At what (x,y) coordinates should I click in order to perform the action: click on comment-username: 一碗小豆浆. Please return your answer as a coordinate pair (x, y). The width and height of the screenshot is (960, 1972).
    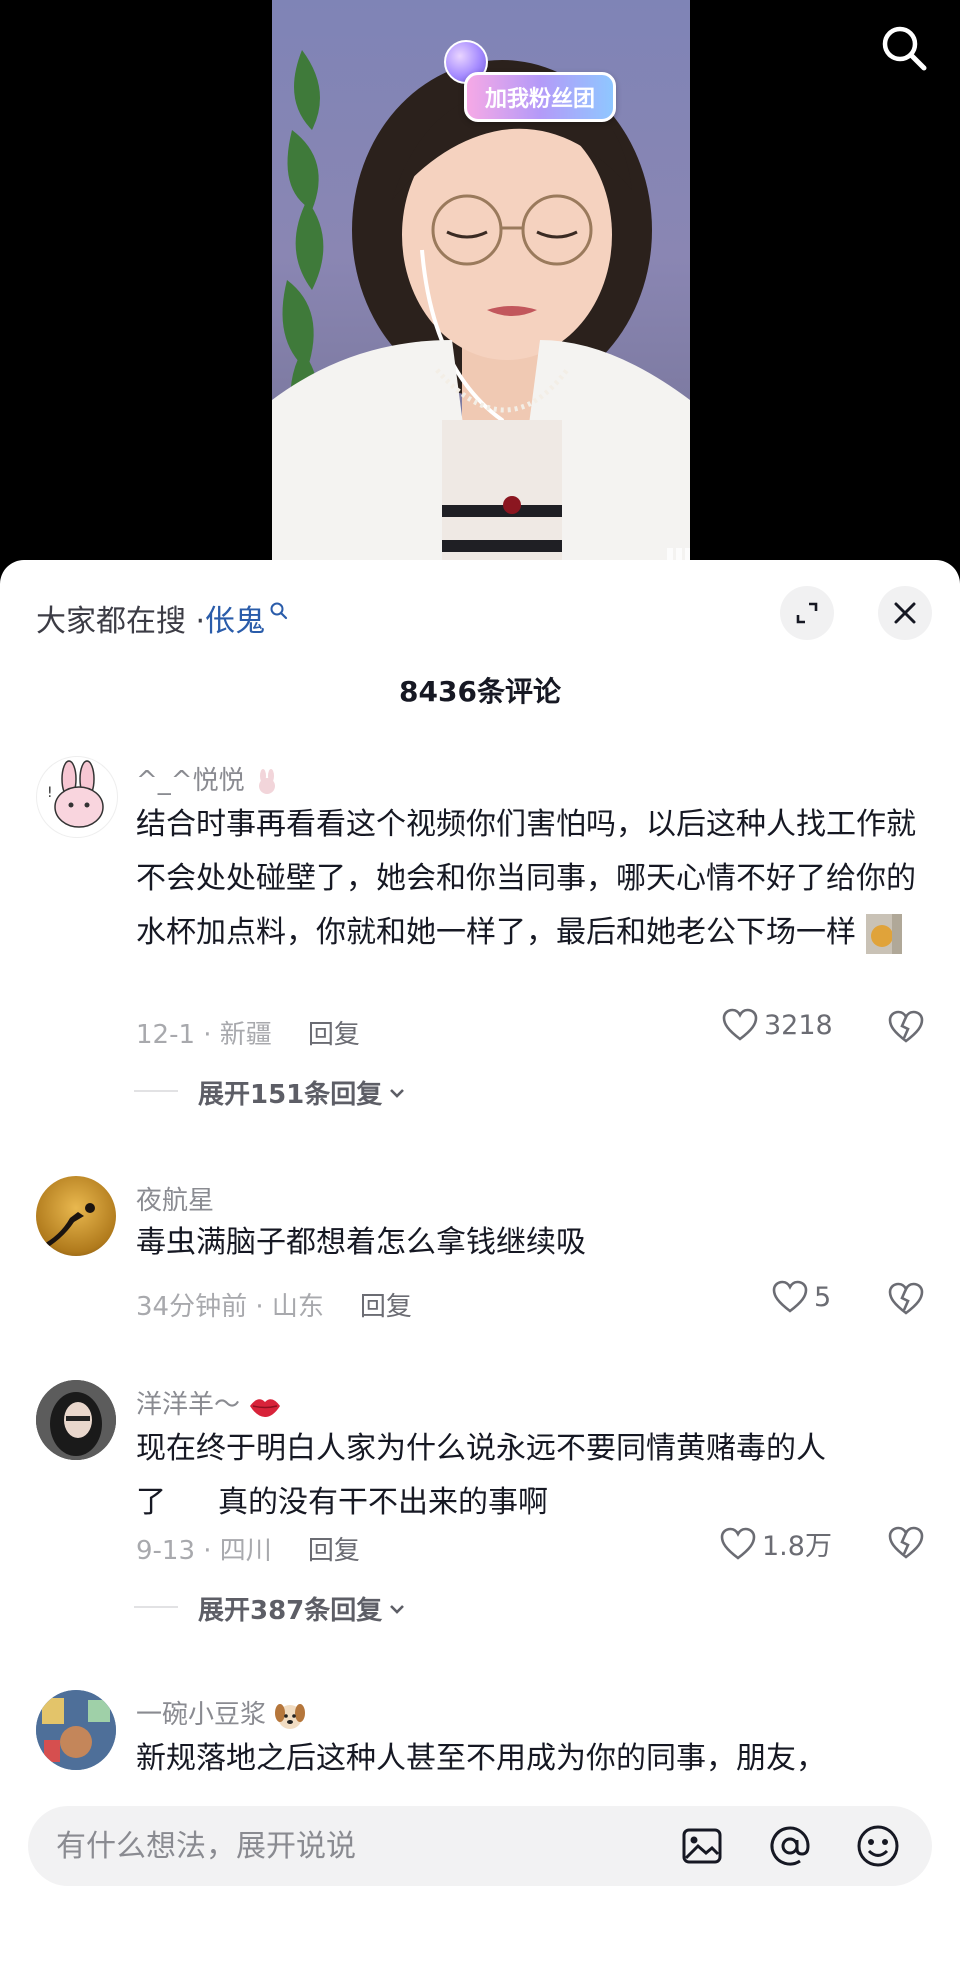
    Looking at the image, I should click on (221, 1712).